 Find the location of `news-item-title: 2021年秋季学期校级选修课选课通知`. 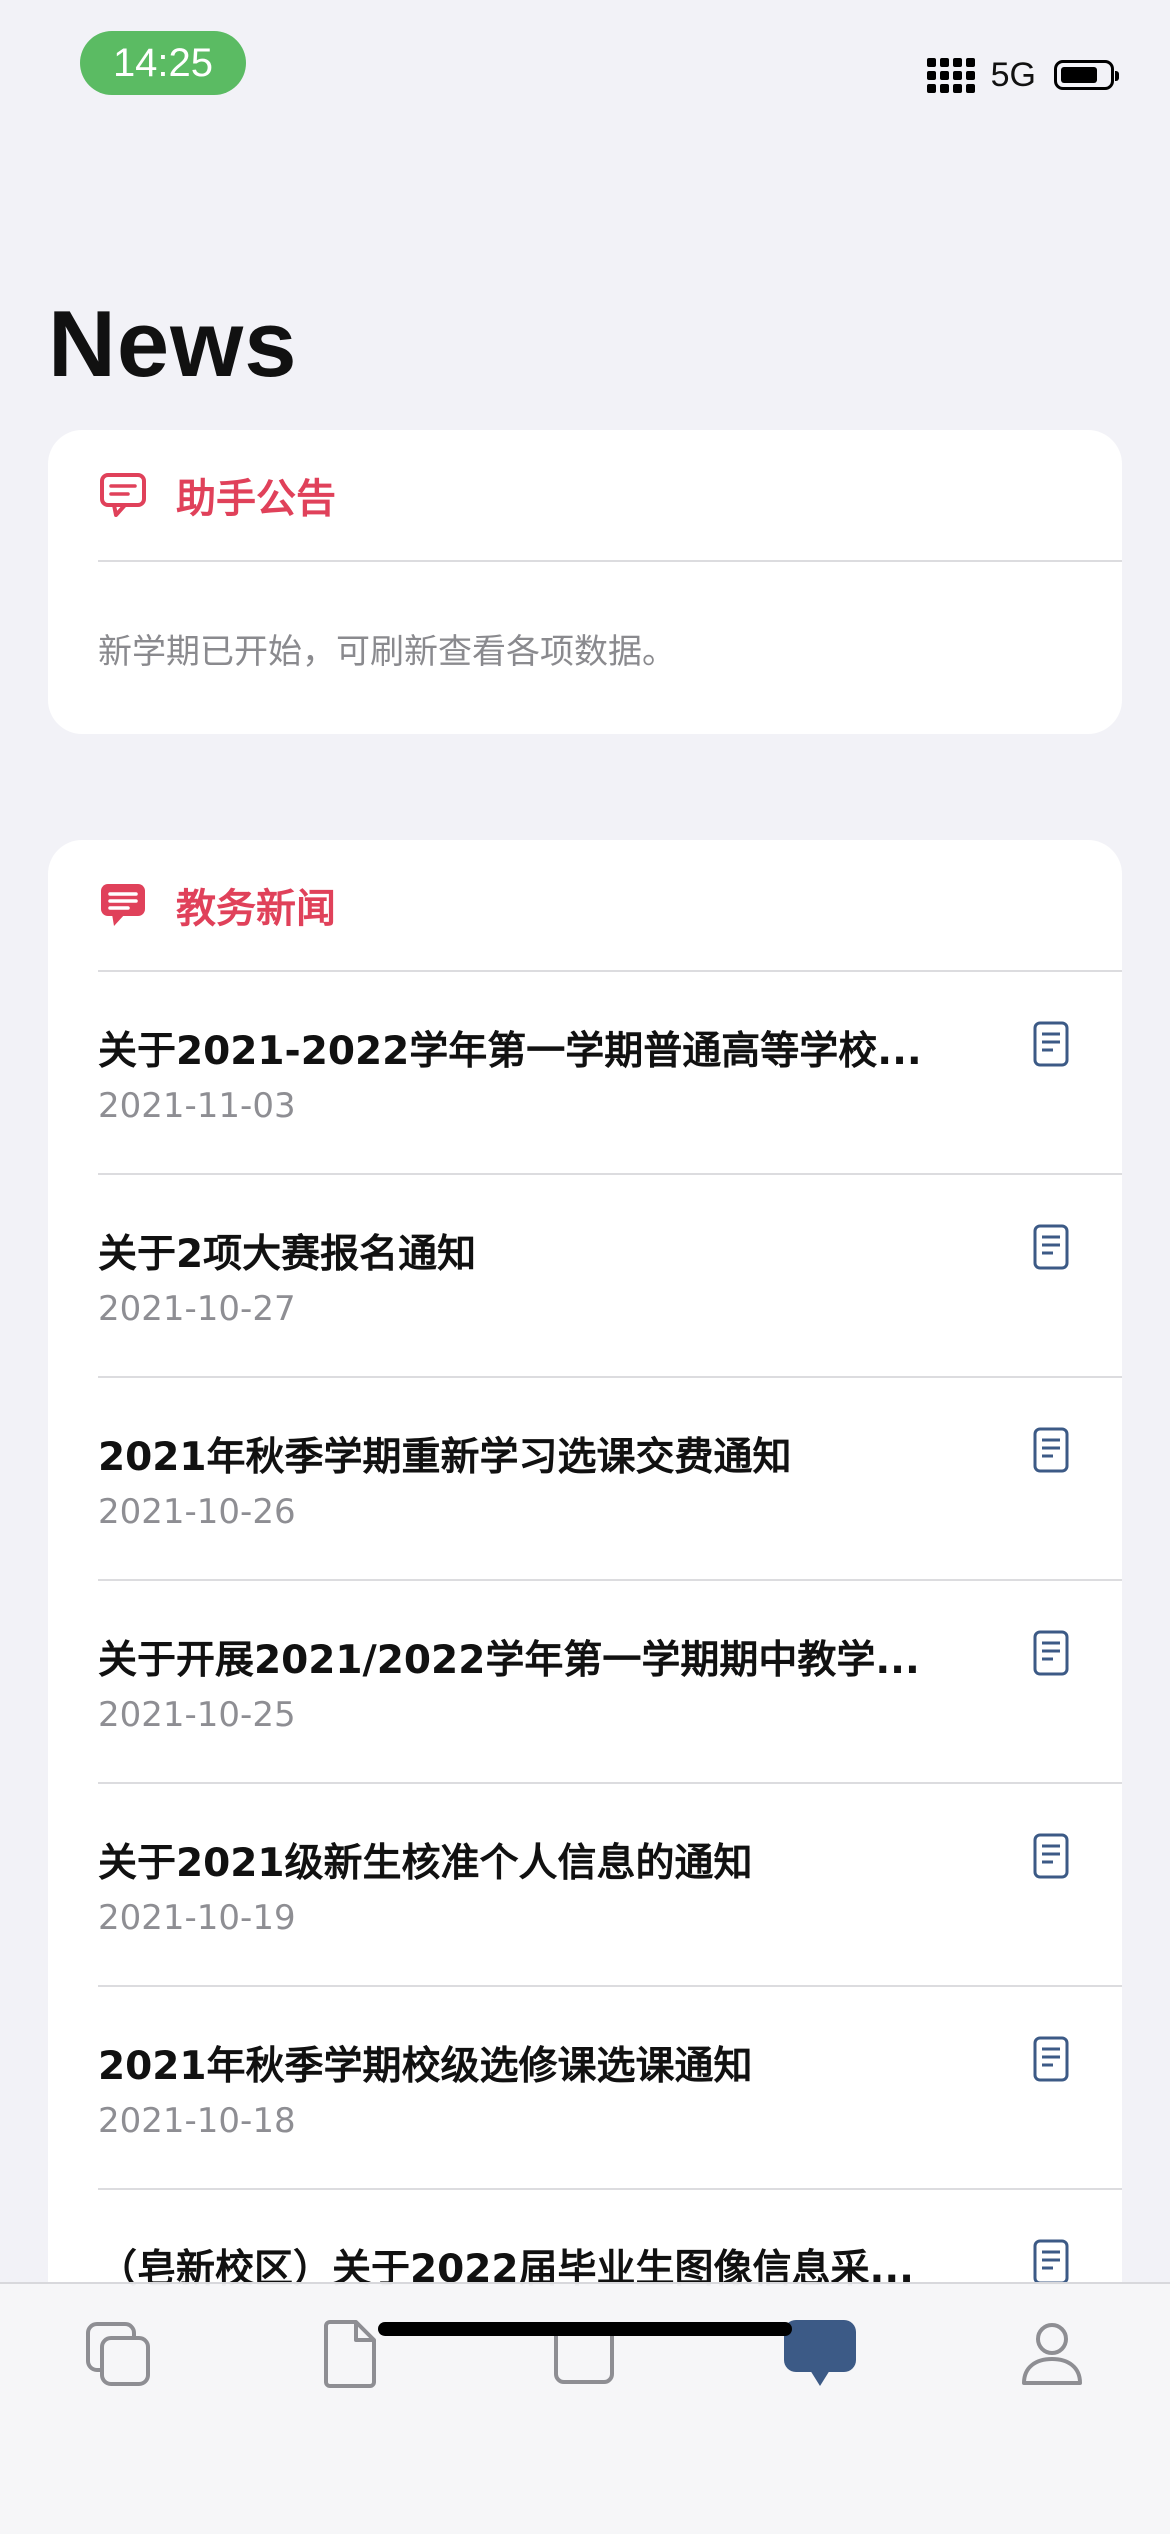

news-item-title: 2021年秋季学期校级选修课选课通知 is located at coordinates (425, 2066).